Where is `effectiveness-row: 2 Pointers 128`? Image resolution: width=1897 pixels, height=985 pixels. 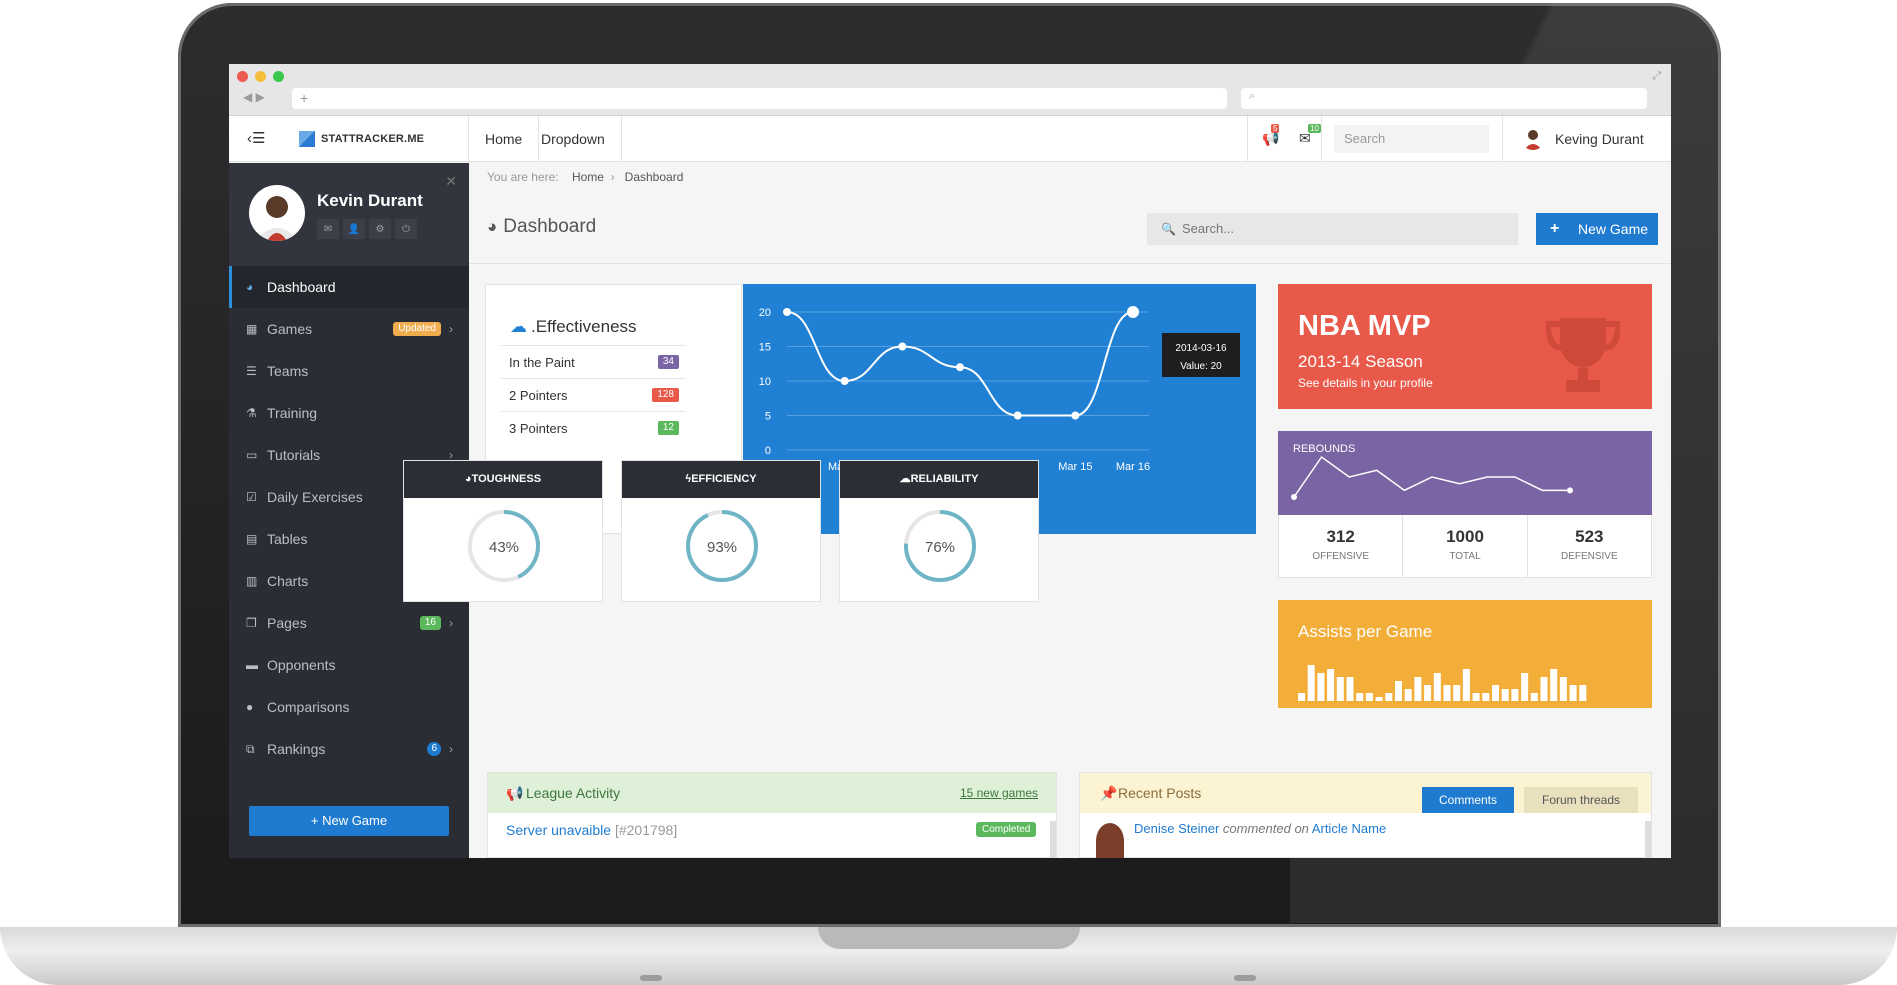 effectiveness-row: 2 Pointers 128 is located at coordinates (593, 394).